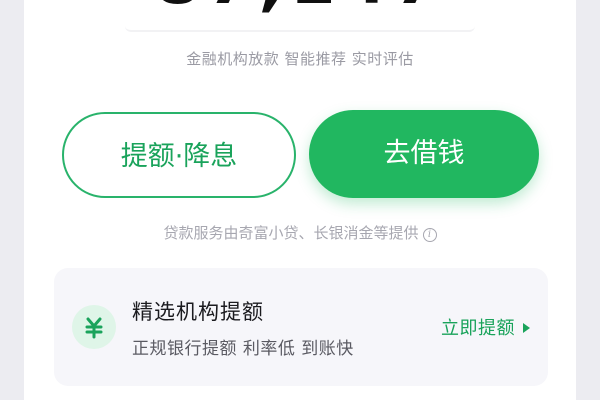 This screenshot has width=600, height=400. What do you see at coordinates (424, 154) in the screenshot?
I see `borrow-button: 去借钱` at bounding box center [424, 154].